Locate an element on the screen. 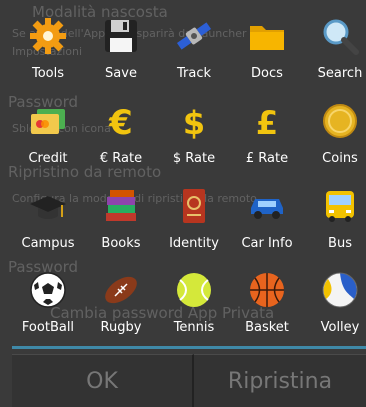  icon-option-car-info: Car Info is located at coordinates (267, 219).